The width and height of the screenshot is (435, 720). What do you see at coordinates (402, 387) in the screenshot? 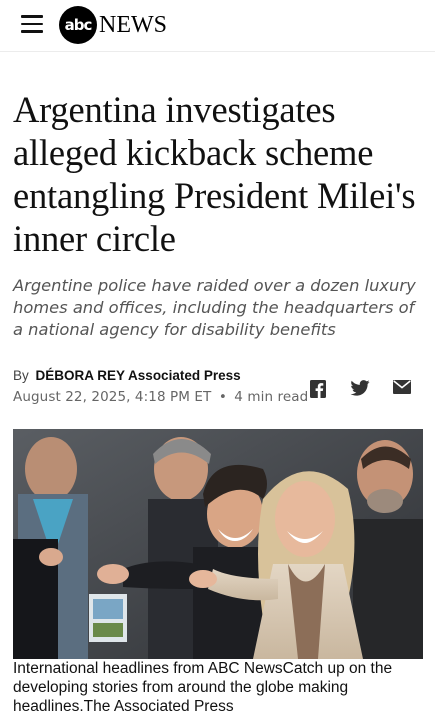
I see `email-icon` at bounding box center [402, 387].